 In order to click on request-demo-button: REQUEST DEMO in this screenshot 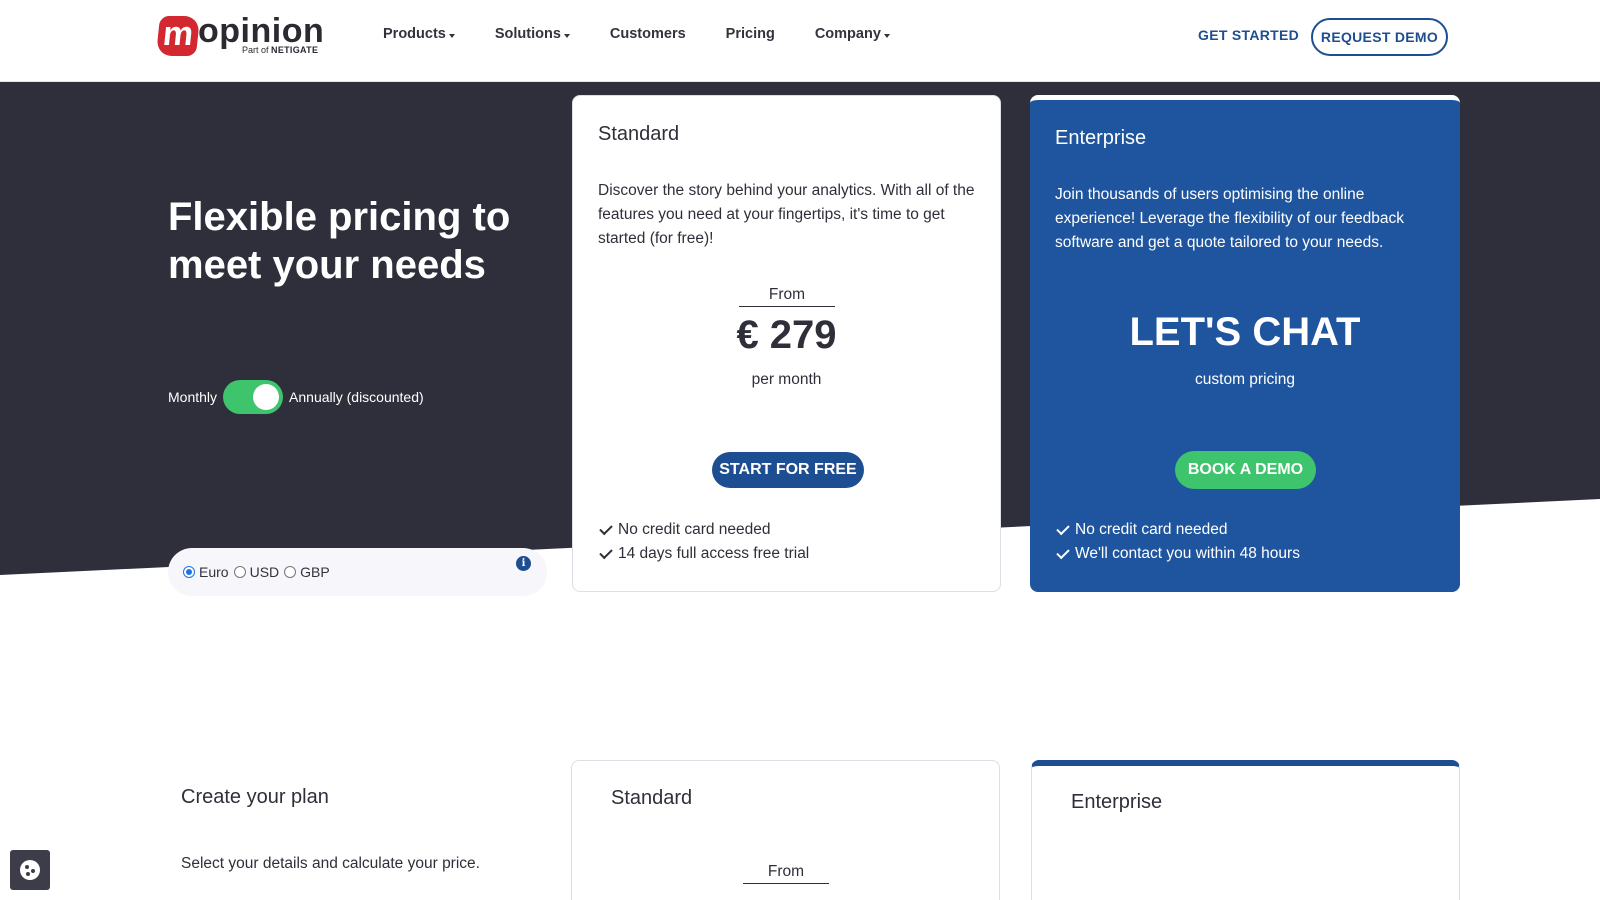, I will do `click(1379, 37)`.